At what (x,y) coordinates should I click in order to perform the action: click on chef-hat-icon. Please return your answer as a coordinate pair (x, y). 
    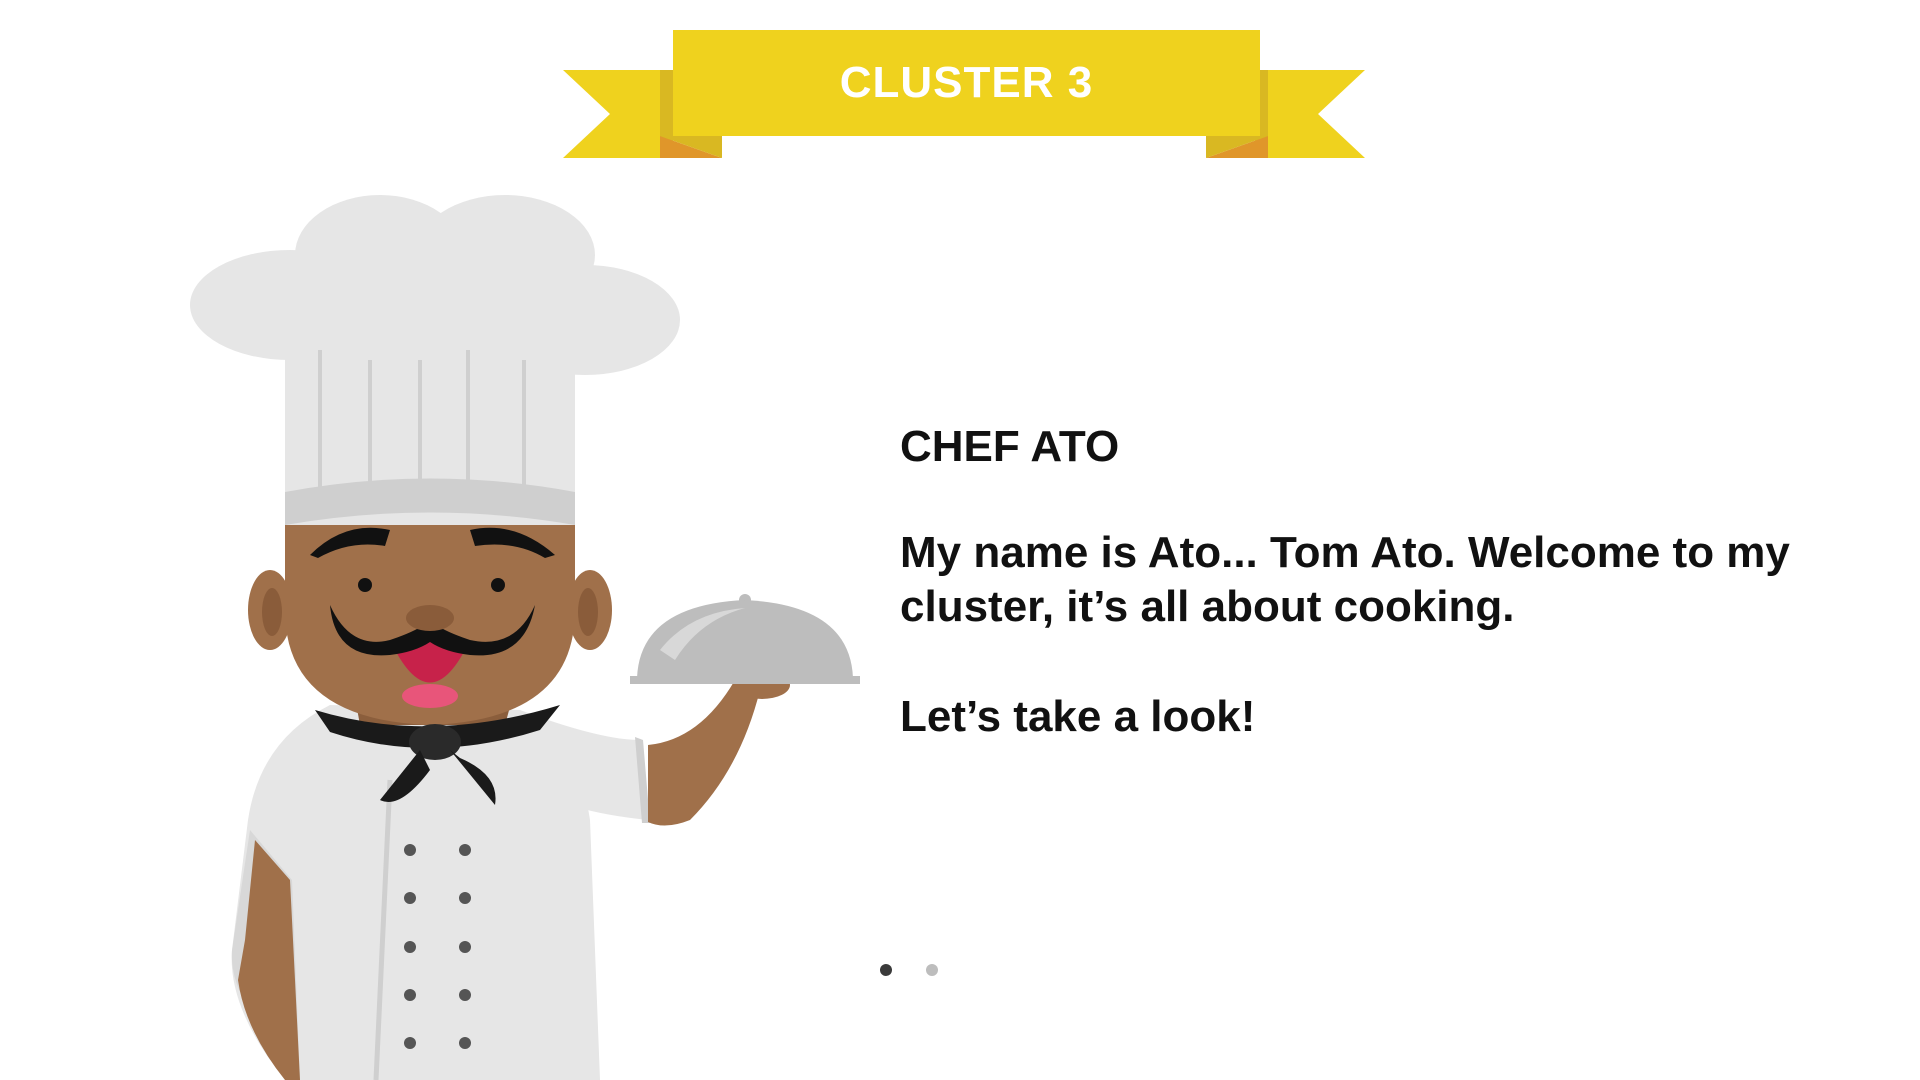
    Looking at the image, I should click on (435, 362).